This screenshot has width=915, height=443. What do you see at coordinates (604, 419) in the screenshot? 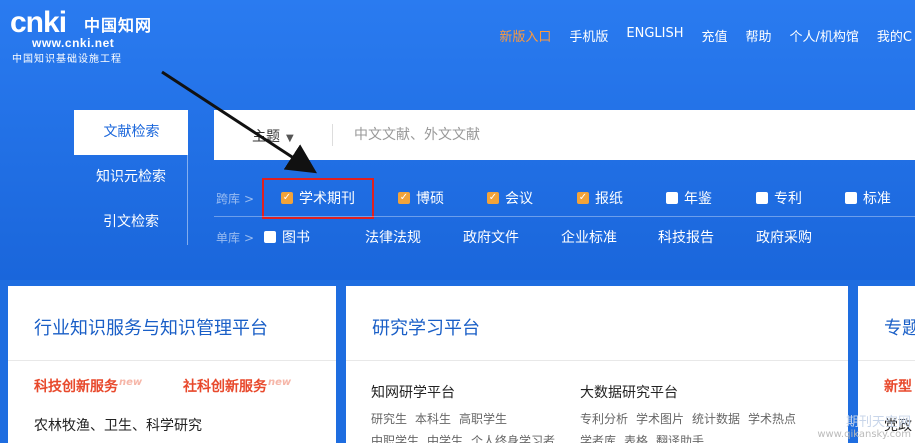
I see `link-patent-analysis: 专利分析` at bounding box center [604, 419].